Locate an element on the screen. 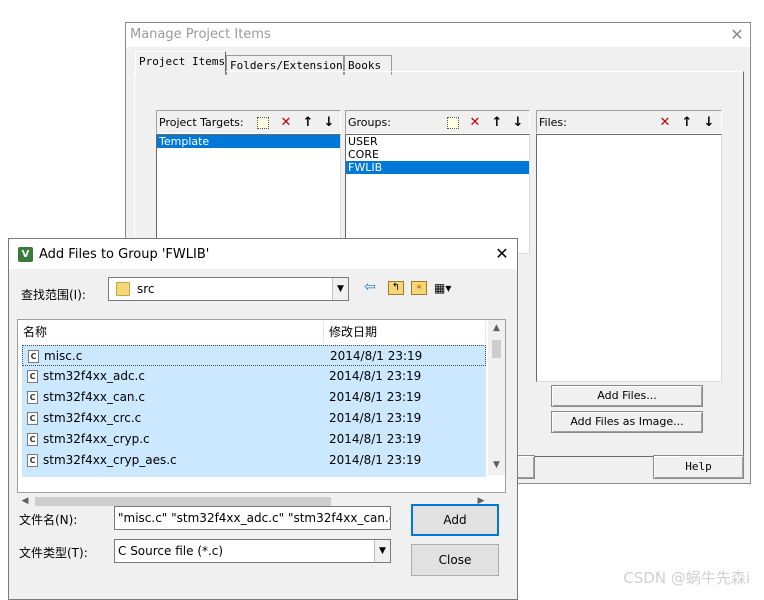  file-row: C stm32f4xx_cryp_aes.c 2014/8/1 23:19 is located at coordinates (254, 460).